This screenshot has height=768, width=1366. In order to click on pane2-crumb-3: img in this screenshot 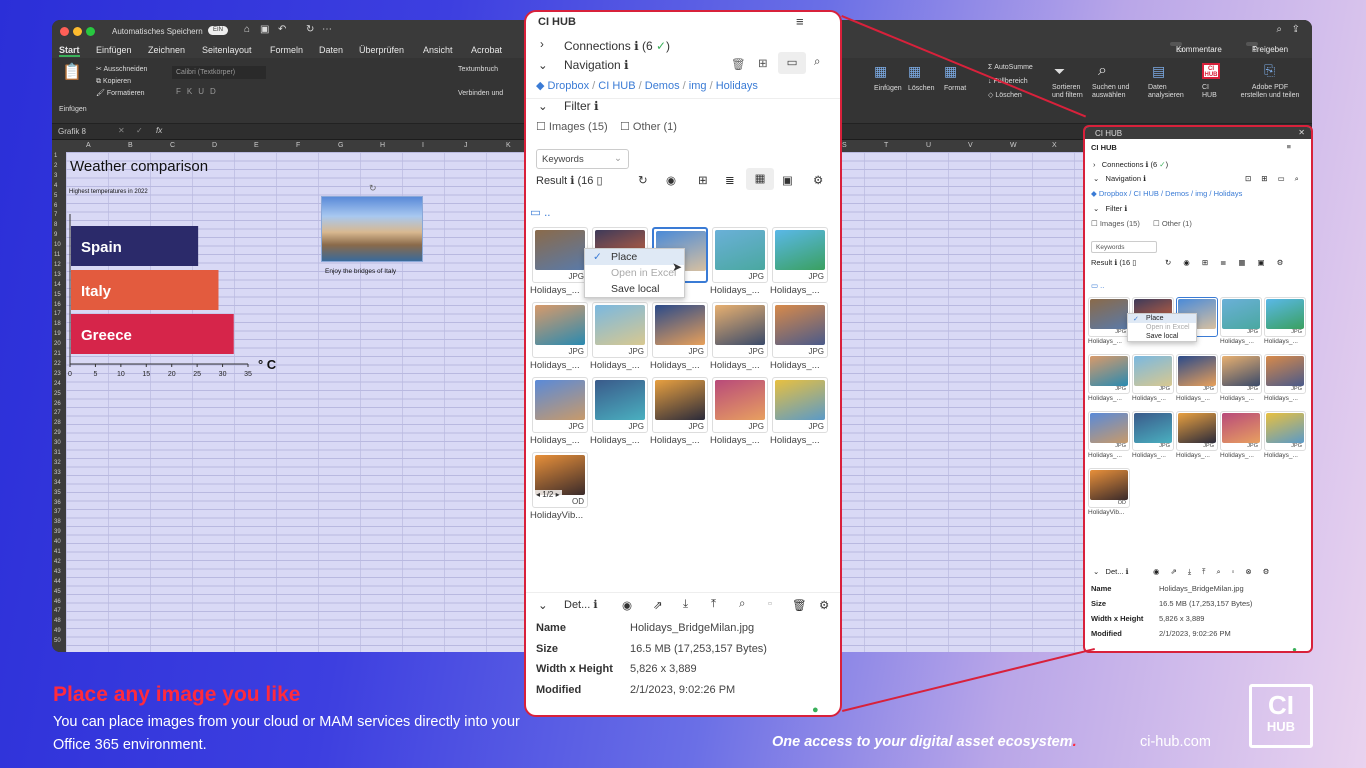, I will do `click(1201, 193)`.